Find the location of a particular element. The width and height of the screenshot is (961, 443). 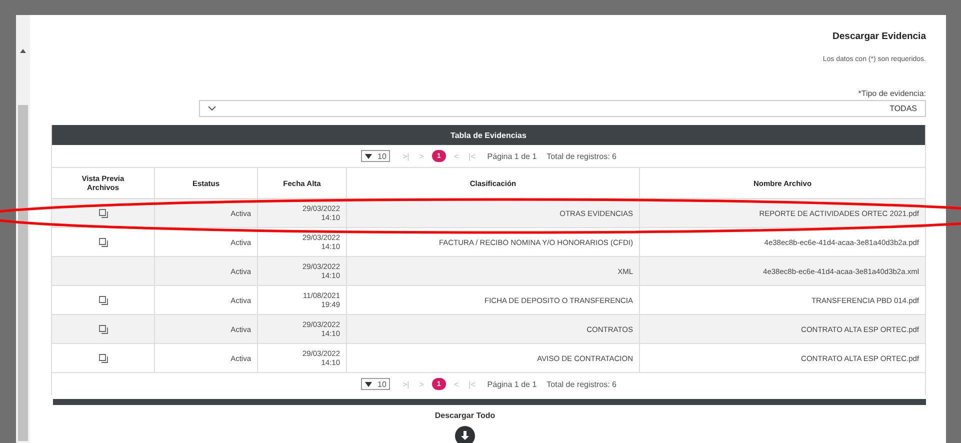

evidence-type-select: TODAS is located at coordinates (562, 108).